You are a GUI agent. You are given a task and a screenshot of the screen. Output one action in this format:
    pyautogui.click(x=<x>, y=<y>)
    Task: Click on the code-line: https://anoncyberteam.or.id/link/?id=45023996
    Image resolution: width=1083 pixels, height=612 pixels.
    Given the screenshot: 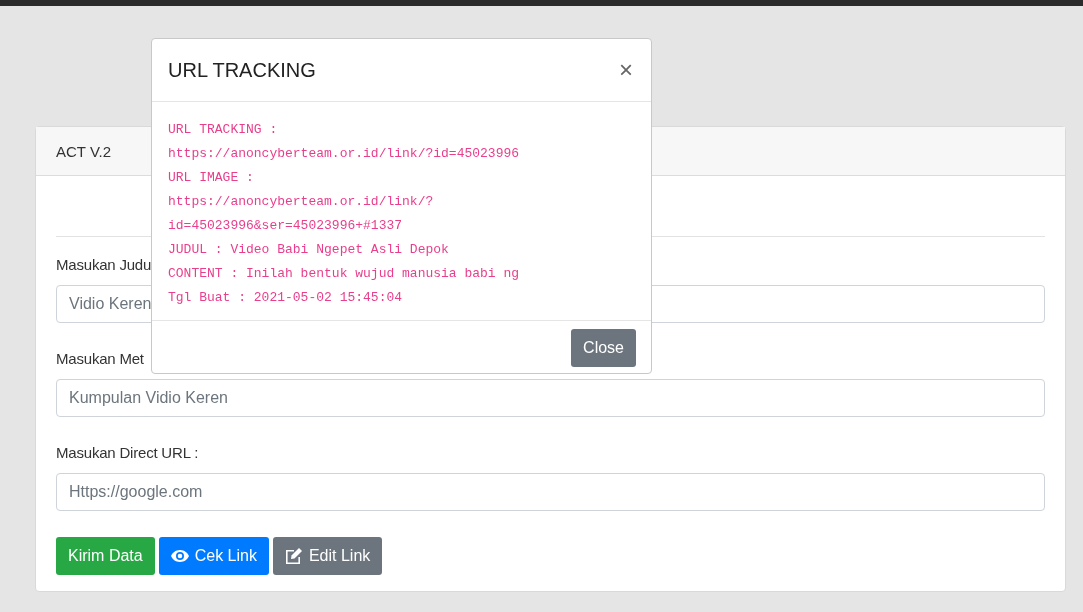 What is the action you would take?
    pyautogui.click(x=344, y=153)
    